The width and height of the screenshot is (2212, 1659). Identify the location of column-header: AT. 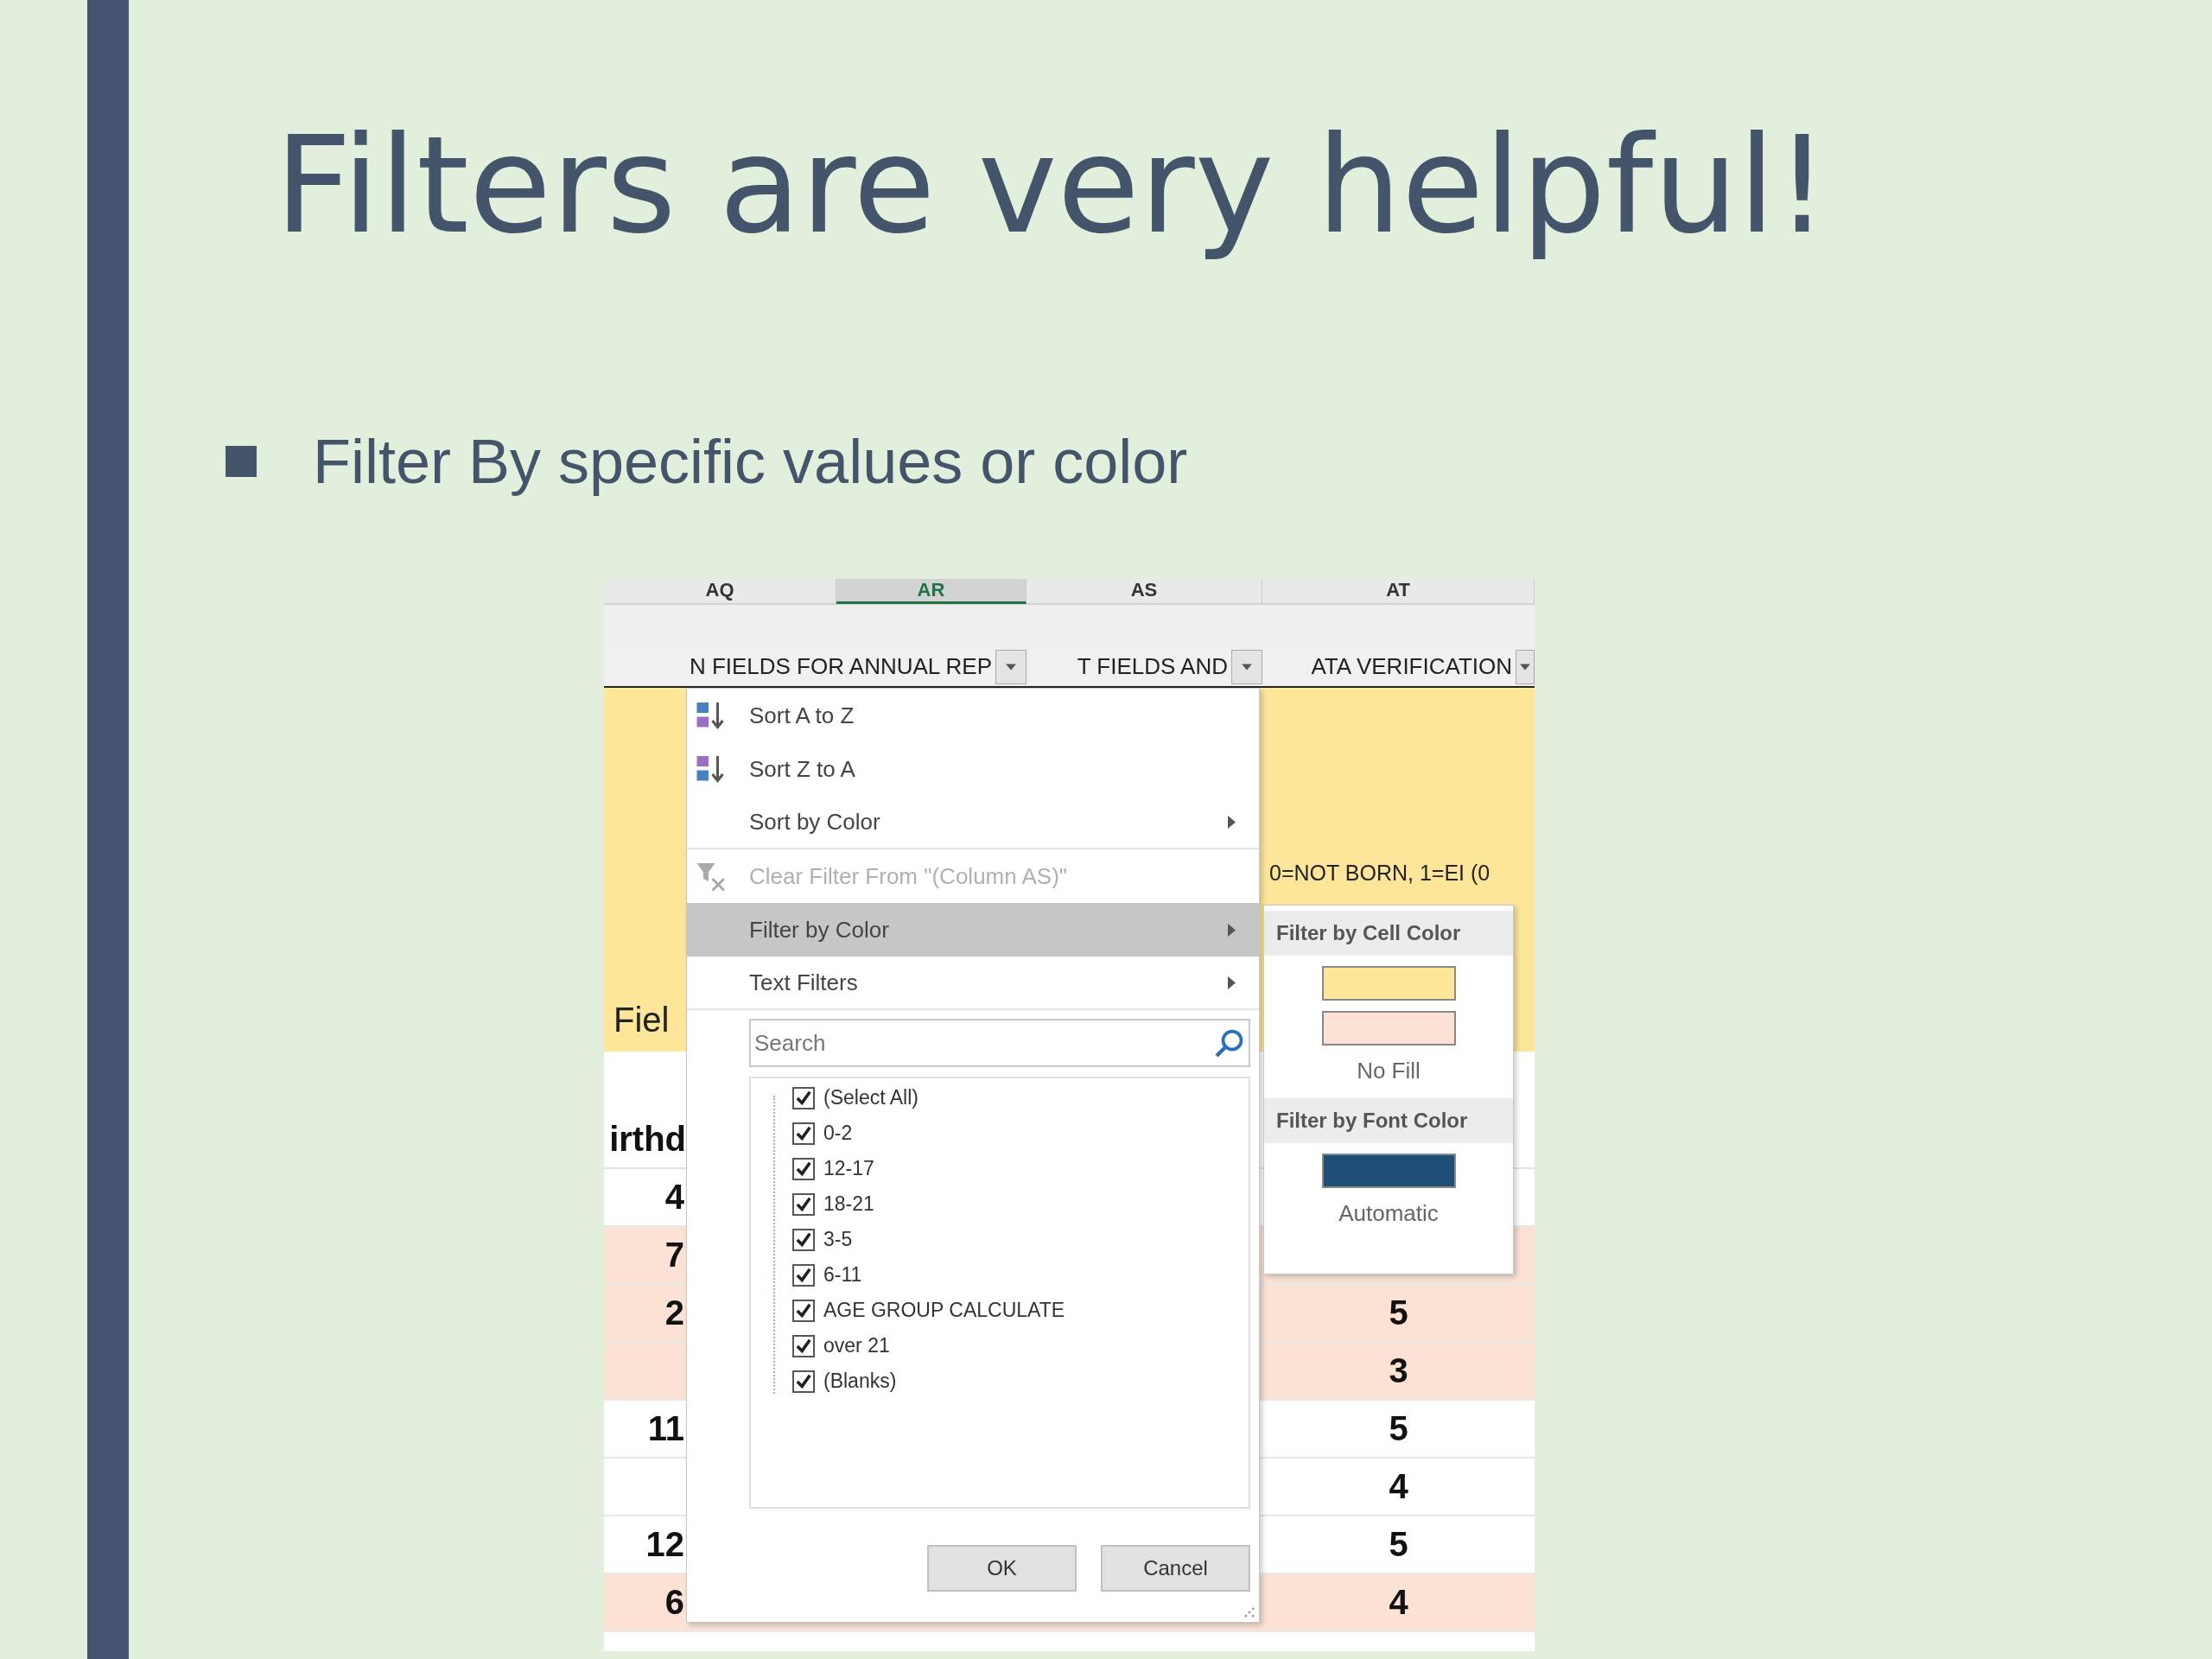
(1398, 591).